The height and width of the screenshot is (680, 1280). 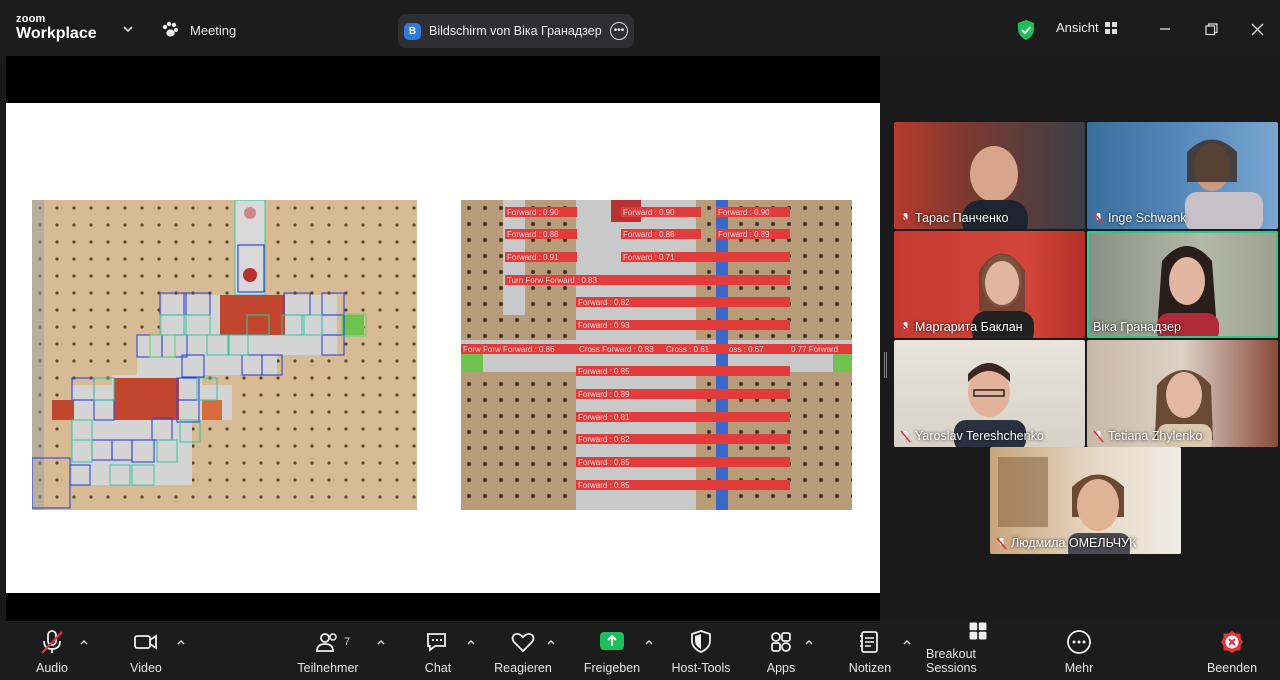 I want to click on detection-label: oss : 0.67, so click(x=746, y=349).